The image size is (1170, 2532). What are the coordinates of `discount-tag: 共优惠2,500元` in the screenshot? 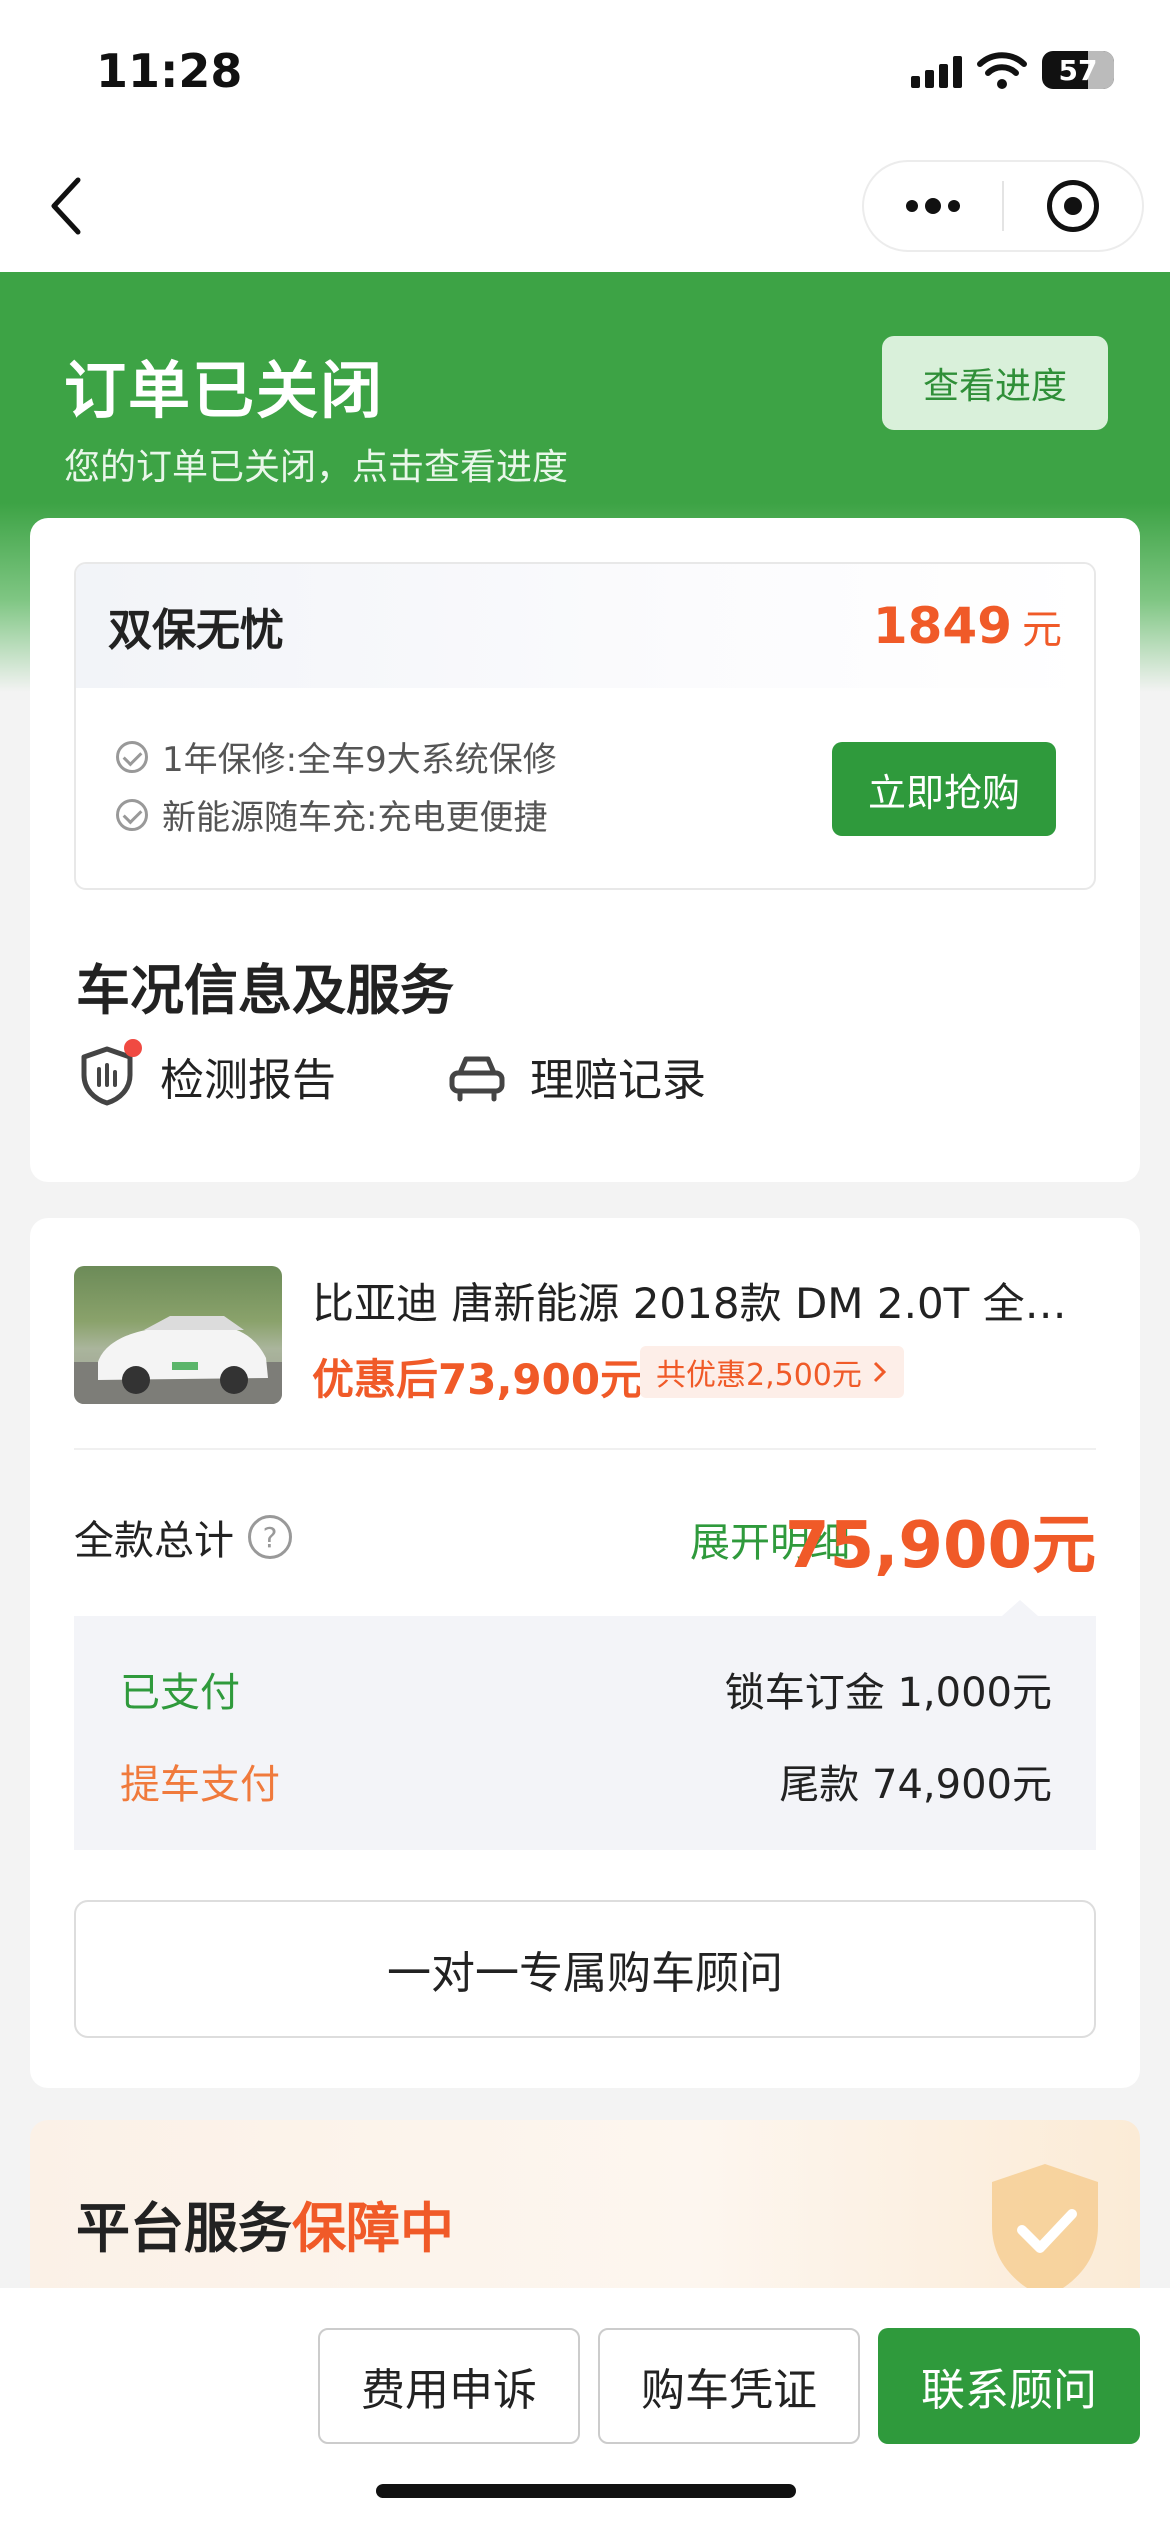 It's located at (772, 1372).